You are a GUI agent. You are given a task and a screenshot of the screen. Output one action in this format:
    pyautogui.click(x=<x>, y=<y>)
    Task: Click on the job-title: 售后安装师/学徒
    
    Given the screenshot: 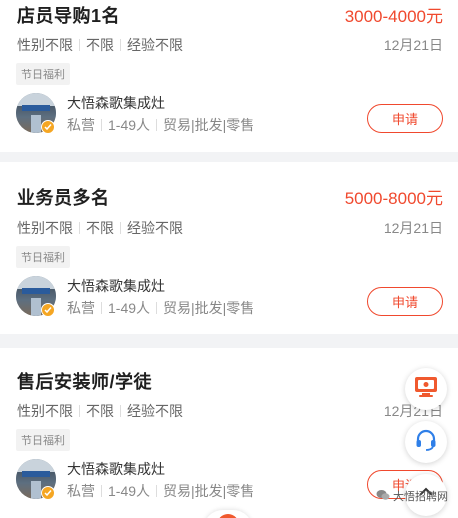 What is the action you would take?
    pyautogui.click(x=84, y=381)
    